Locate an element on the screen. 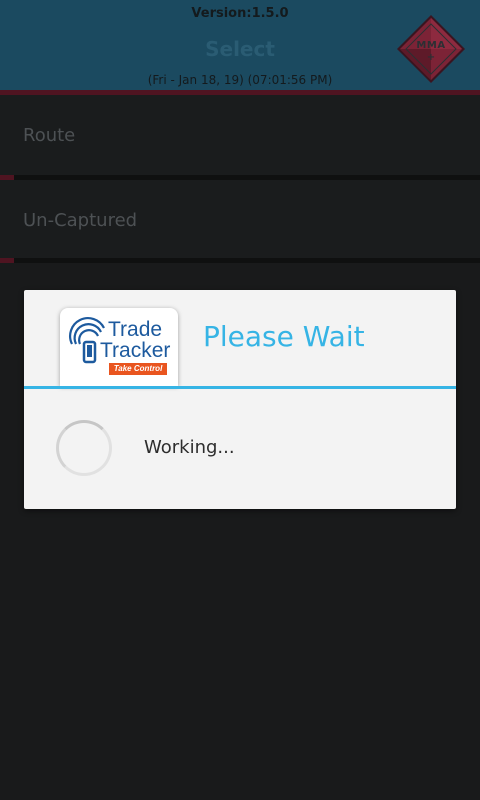 The height and width of the screenshot is (800, 480). logo-plus: + is located at coordinates (431, 57).